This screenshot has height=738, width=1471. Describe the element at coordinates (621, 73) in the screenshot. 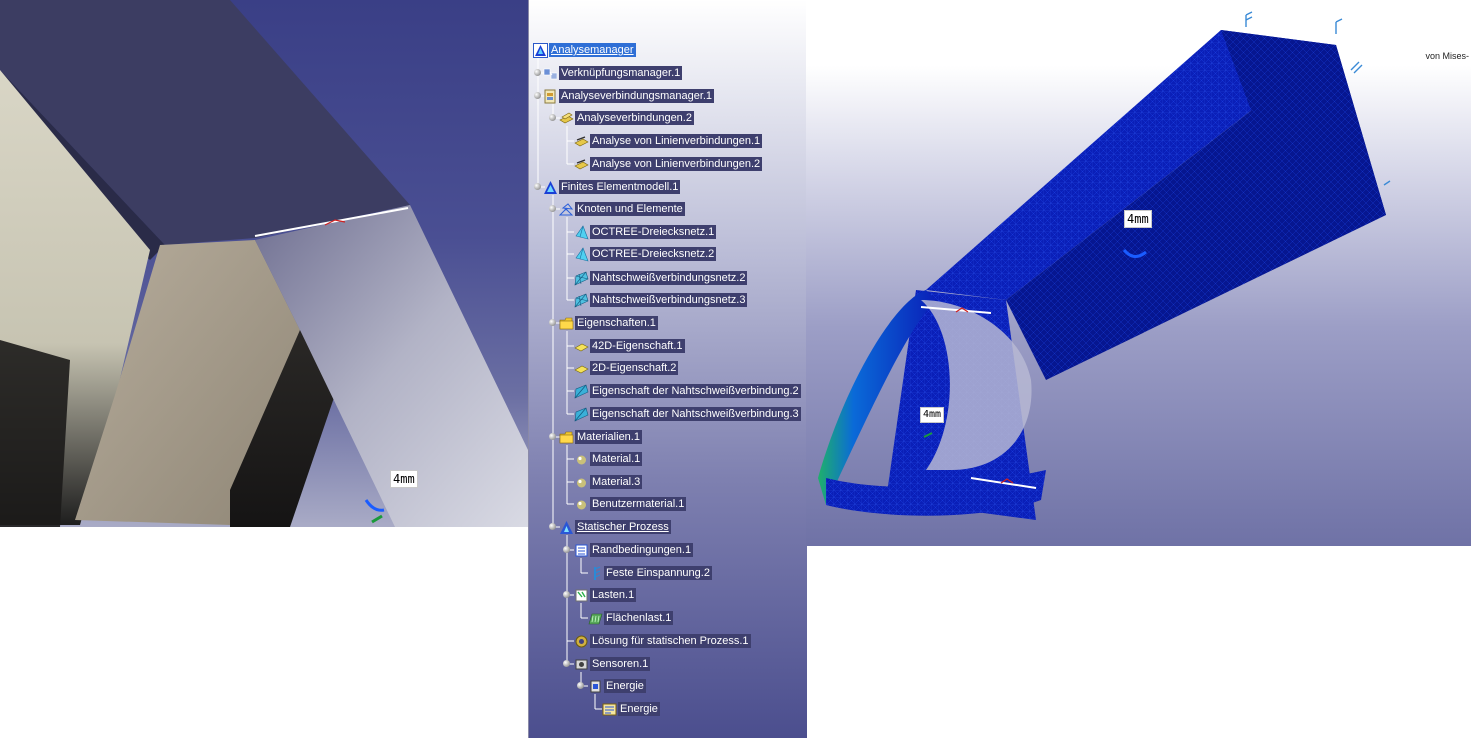

I see `tree-item-label: Verknüpfungsmanager.1` at that location.